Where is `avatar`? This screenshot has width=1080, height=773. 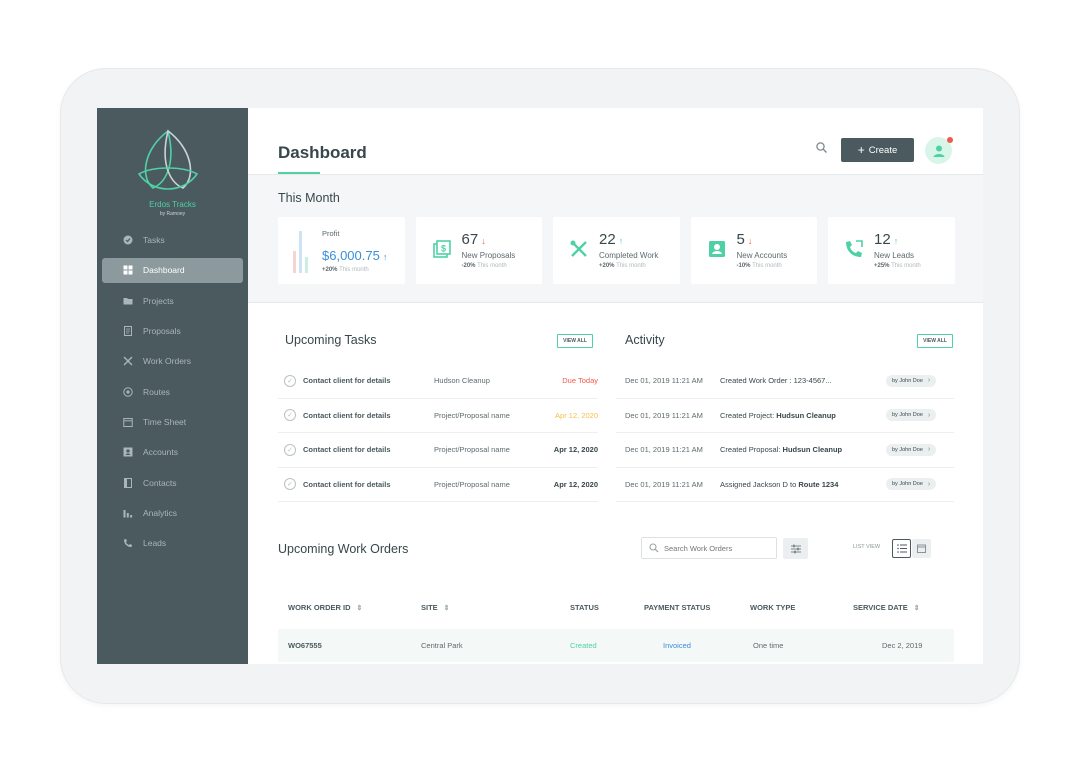 avatar is located at coordinates (939, 150).